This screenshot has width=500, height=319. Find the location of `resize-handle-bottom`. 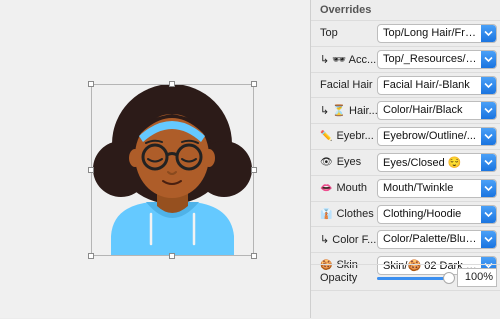

resize-handle-bottom is located at coordinates (172, 256).